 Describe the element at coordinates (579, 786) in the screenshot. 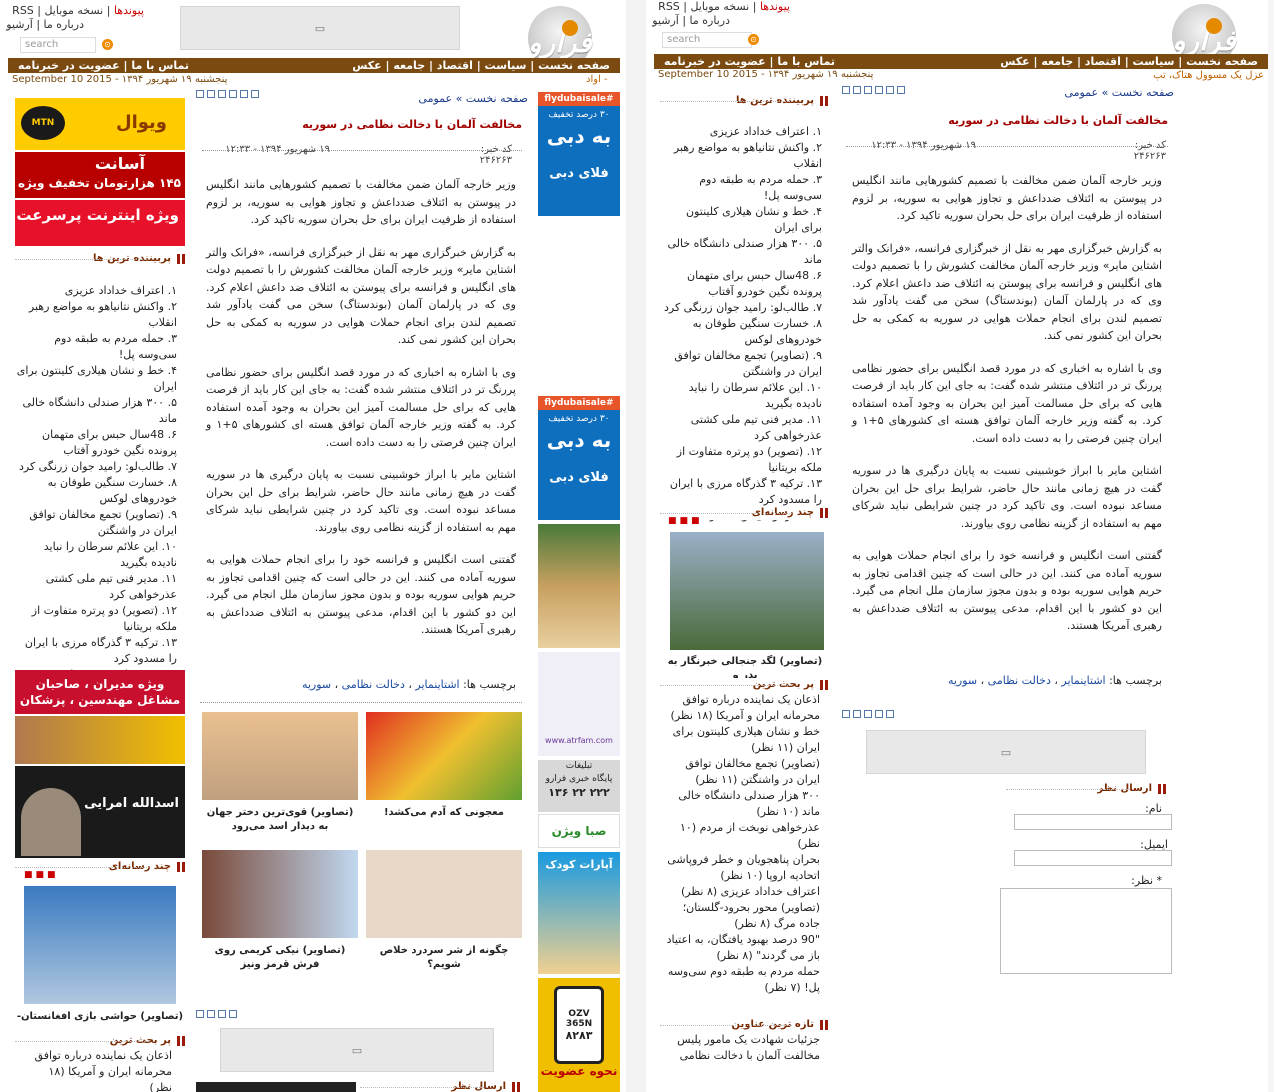

I see `tabliq-ad: تبلیغات پایگاه خبری فرارو ۲۲۲ ۲۲ ۱۳۶` at that location.